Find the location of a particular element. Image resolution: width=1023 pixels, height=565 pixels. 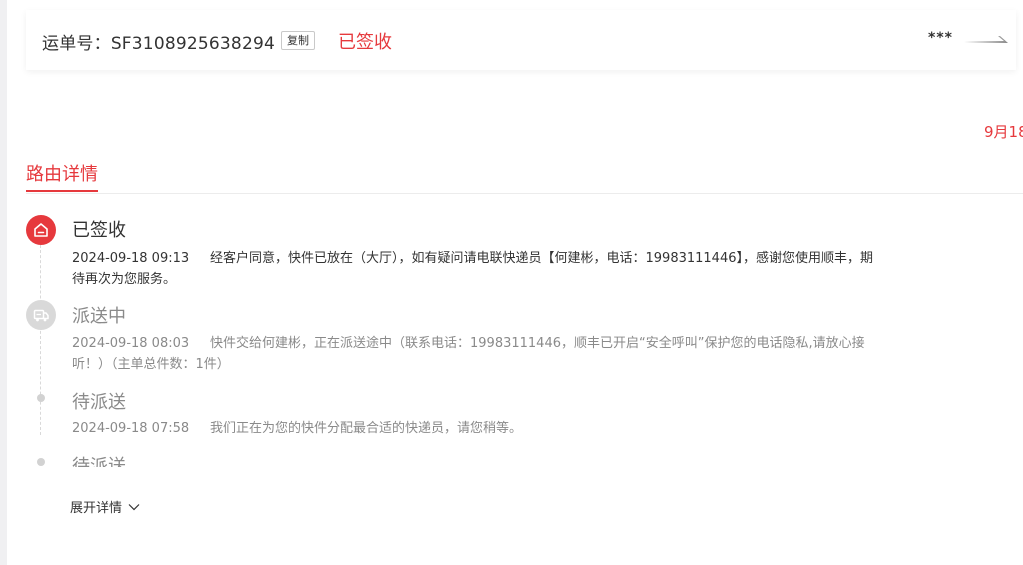

waybill-label: 运单号： is located at coordinates (76, 44).